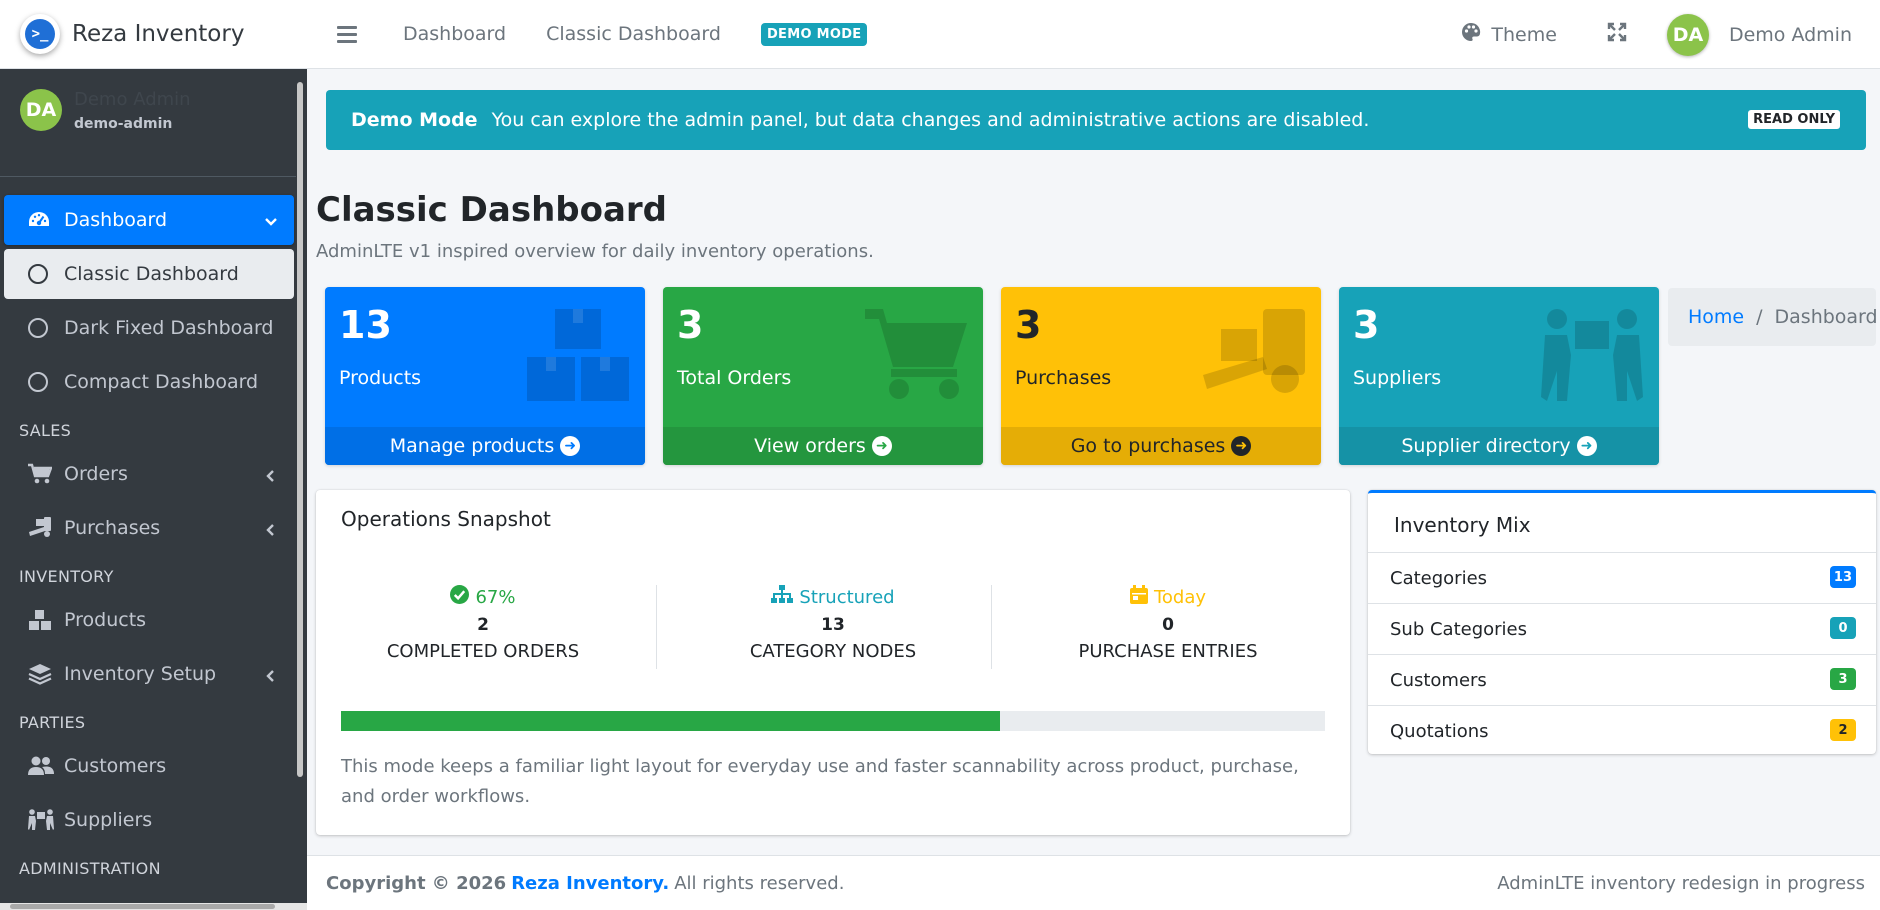  I want to click on sitemap-icon, so click(782, 597).